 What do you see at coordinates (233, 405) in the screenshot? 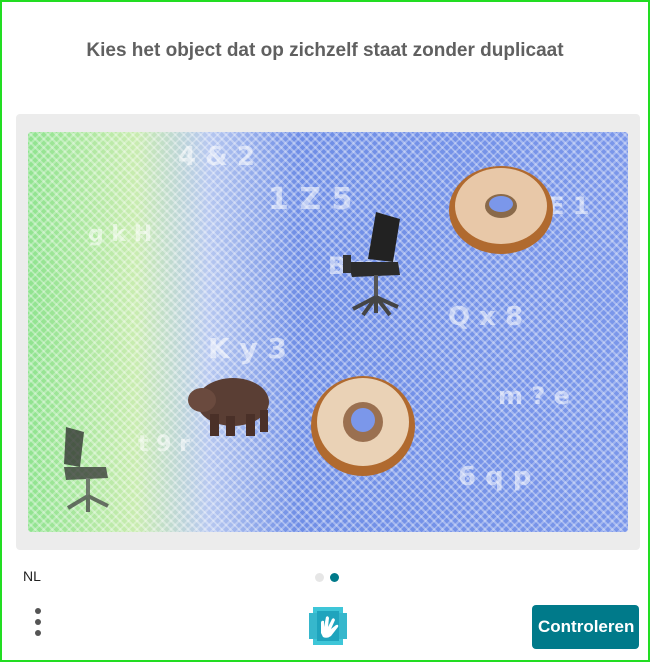
I see `hippo-object` at bounding box center [233, 405].